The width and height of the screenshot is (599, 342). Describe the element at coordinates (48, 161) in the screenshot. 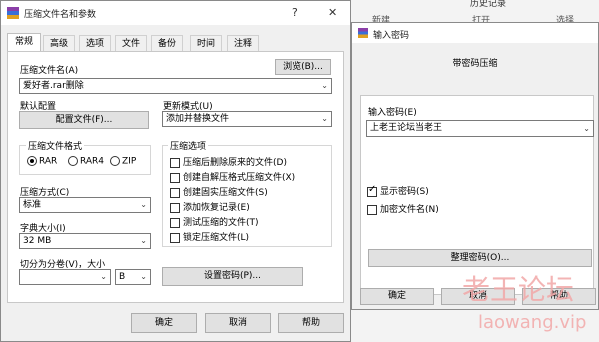

I see `format-rar-label: RAR` at that location.